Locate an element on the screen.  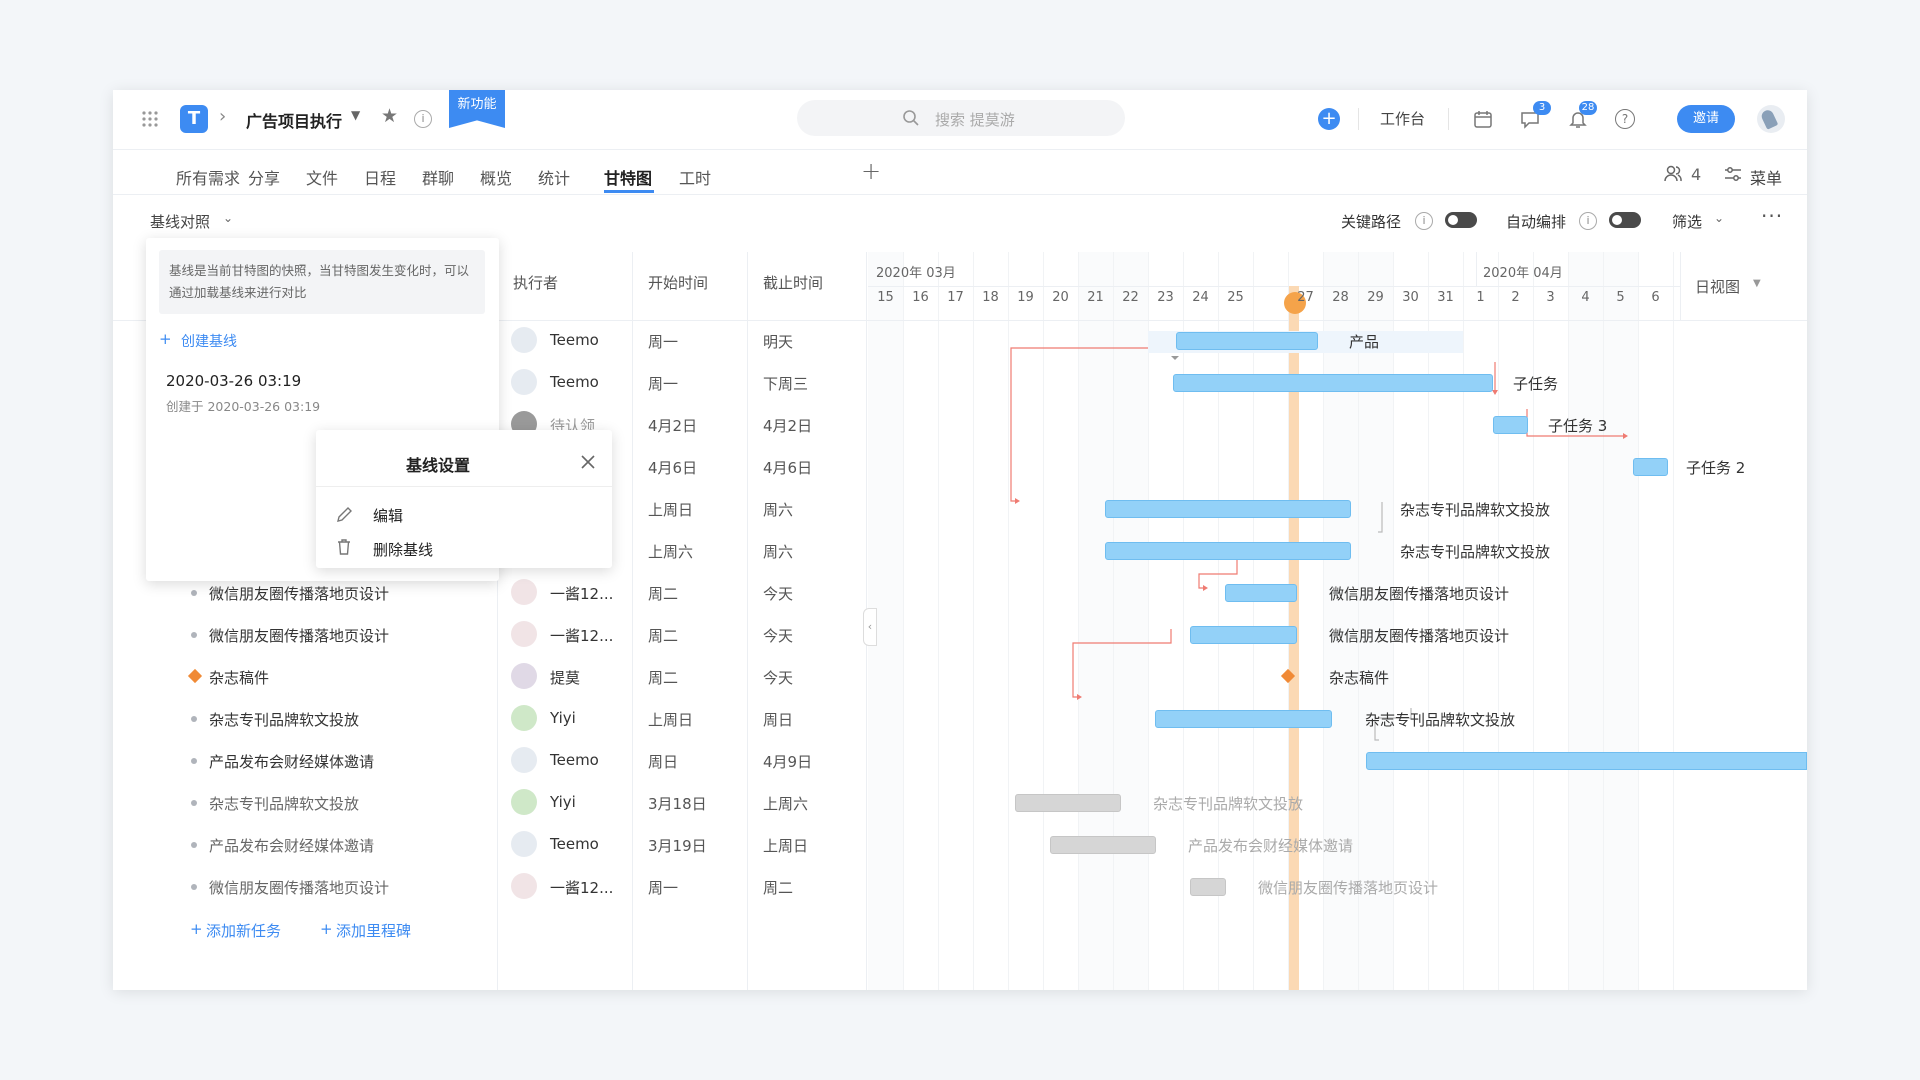
menu-settings-icon is located at coordinates (1733, 174).